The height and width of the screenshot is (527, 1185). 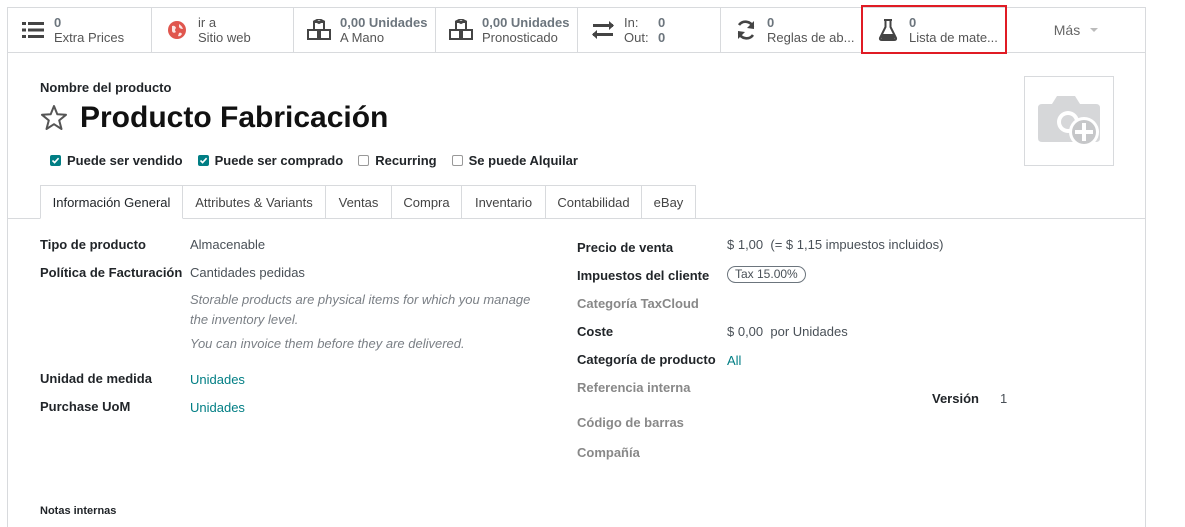 What do you see at coordinates (857, 244) in the screenshot?
I see `sale-price-tax-included: (= $ 1,15 impuestos incluidos)` at bounding box center [857, 244].